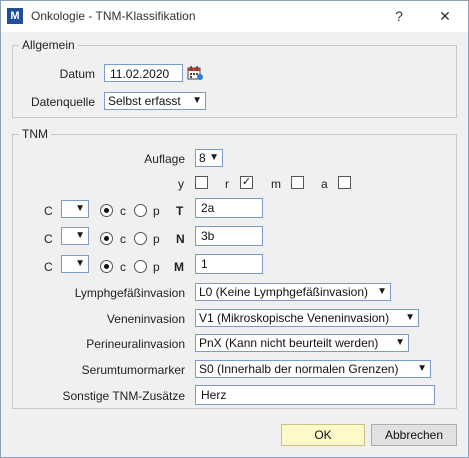 This screenshot has width=469, height=458. I want to click on auflage-select: 8 ▼, so click(209, 158).